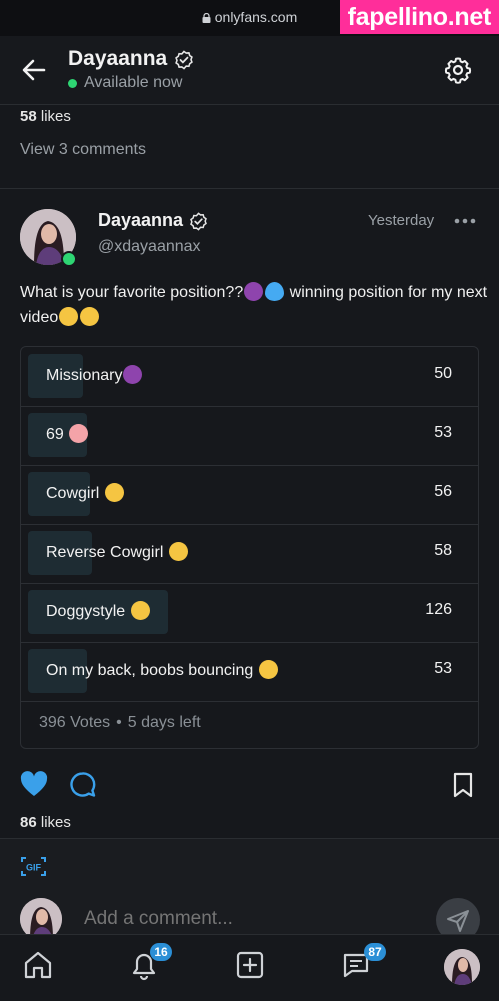  I want to click on view-comments-link: View 3 comments, so click(83, 150).